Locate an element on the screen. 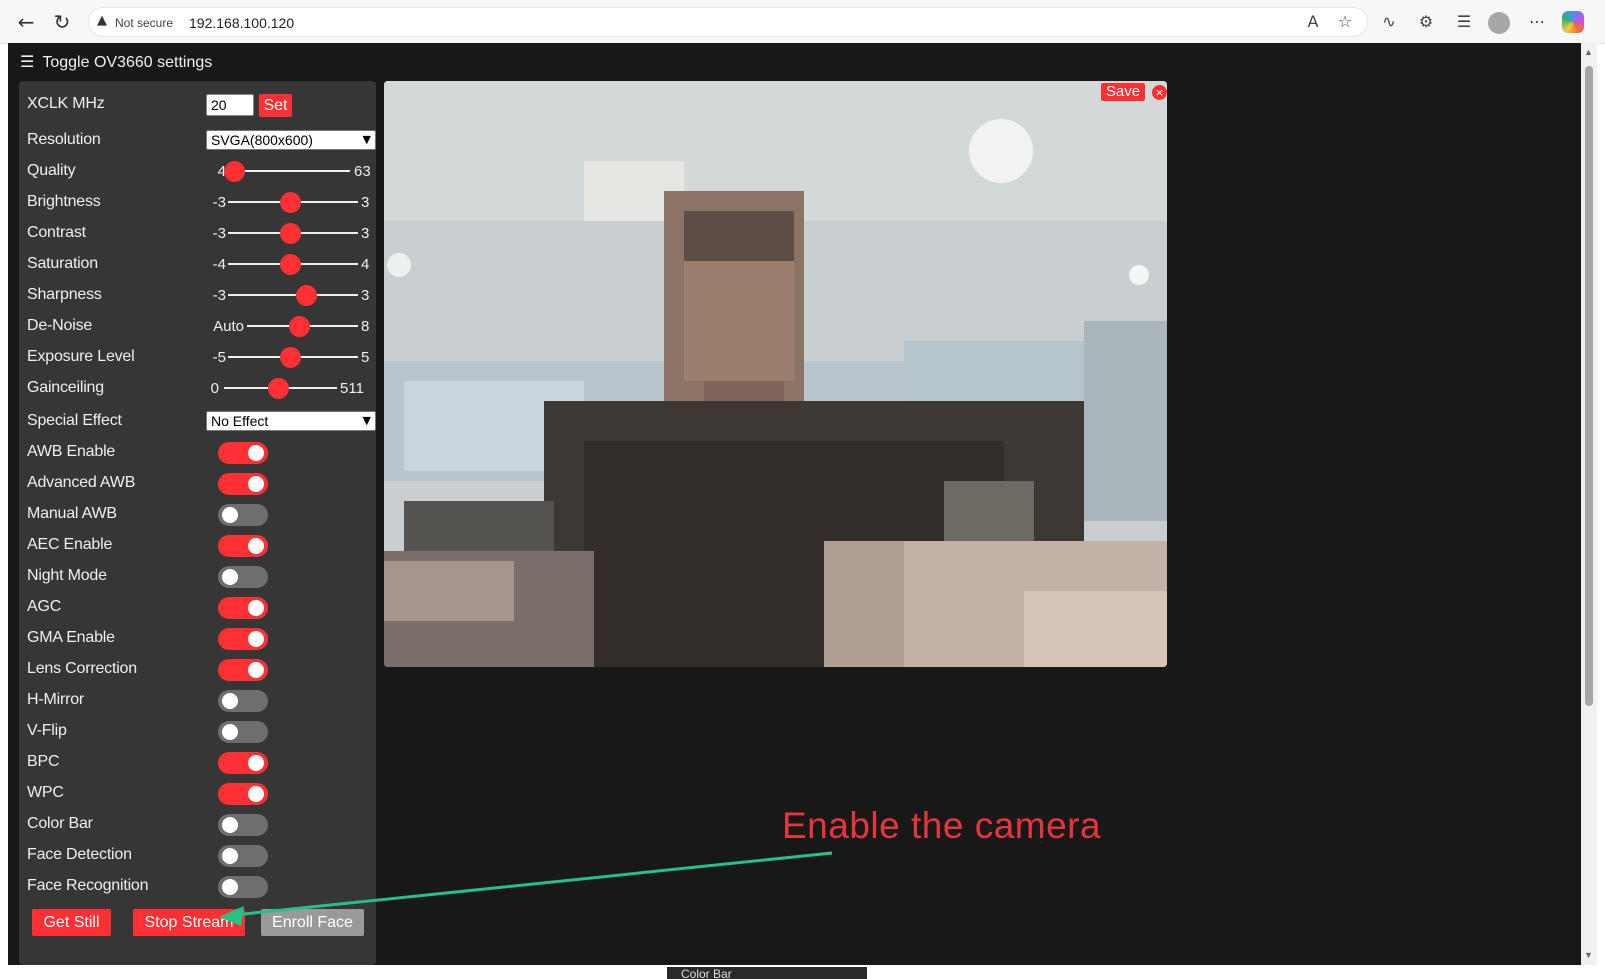 This screenshot has height=979, width=1605. favorites-list-icon: ☰ is located at coordinates (1464, 22).